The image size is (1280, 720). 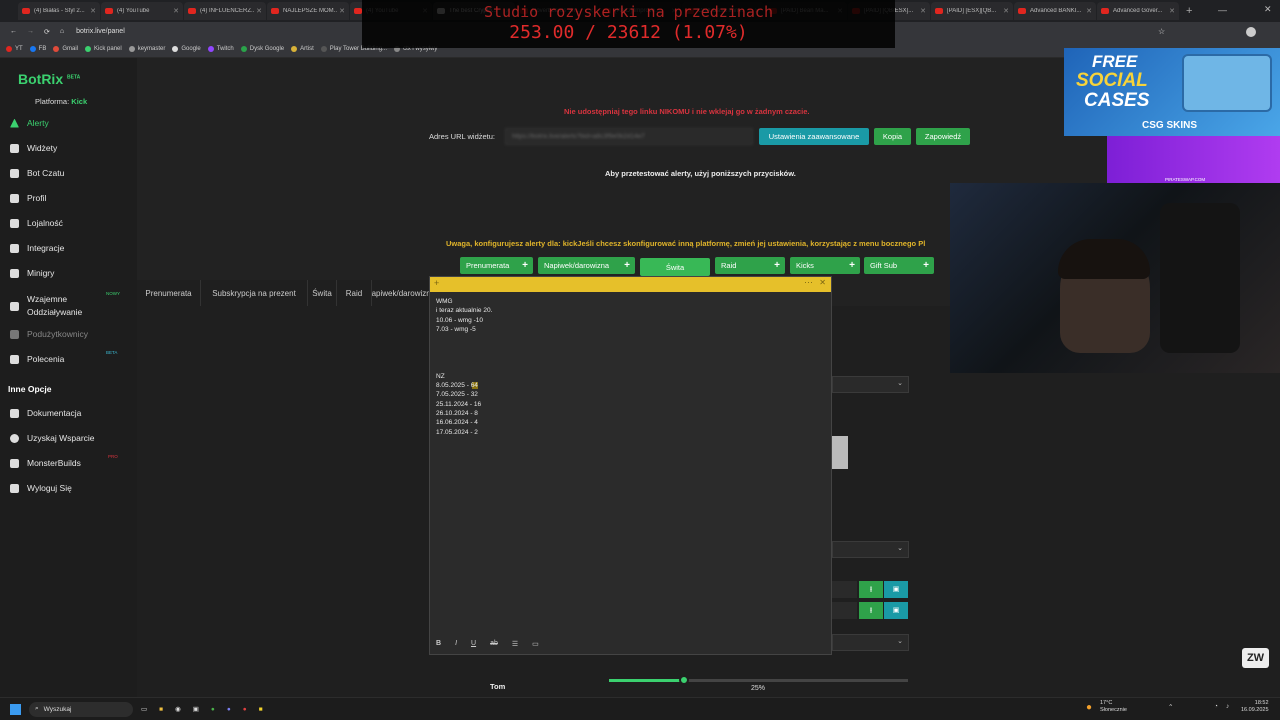 What do you see at coordinates (213, 709) in the screenshot?
I see `chrome-icon: ●` at bounding box center [213, 709].